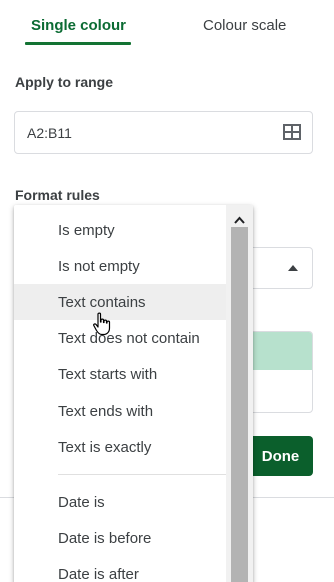 This screenshot has width=334, height=582. Describe the element at coordinates (120, 266) in the screenshot. I see `menu-item-is-not-empty: Is not empty` at that location.